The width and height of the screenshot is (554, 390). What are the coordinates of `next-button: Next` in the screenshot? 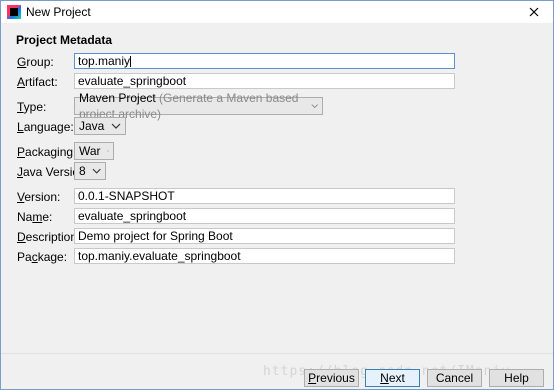 It's located at (392, 378).